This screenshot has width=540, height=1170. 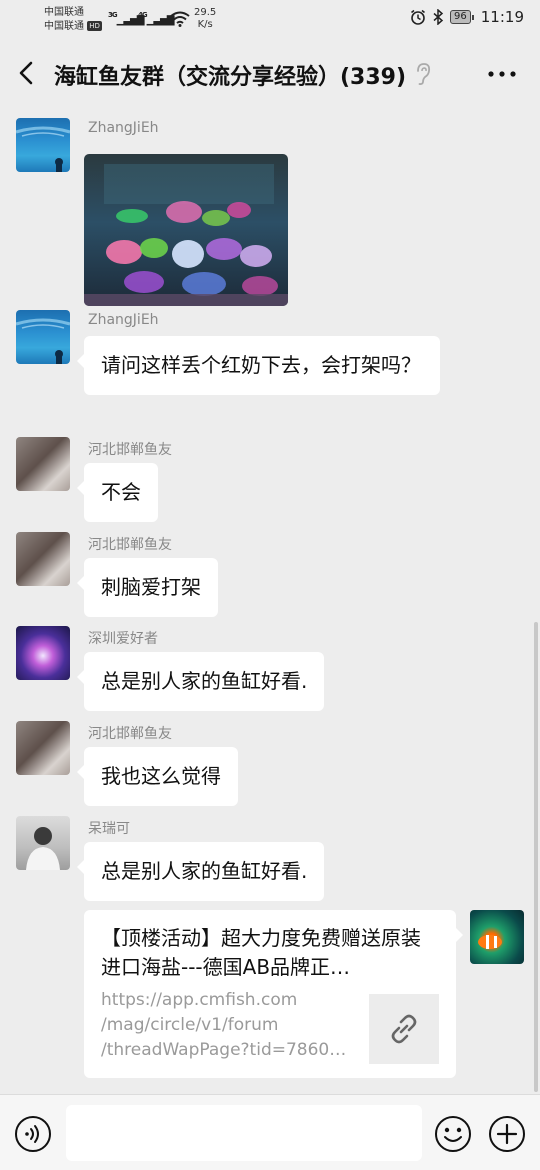 What do you see at coordinates (424, 74) in the screenshot?
I see `ear-icon` at bounding box center [424, 74].